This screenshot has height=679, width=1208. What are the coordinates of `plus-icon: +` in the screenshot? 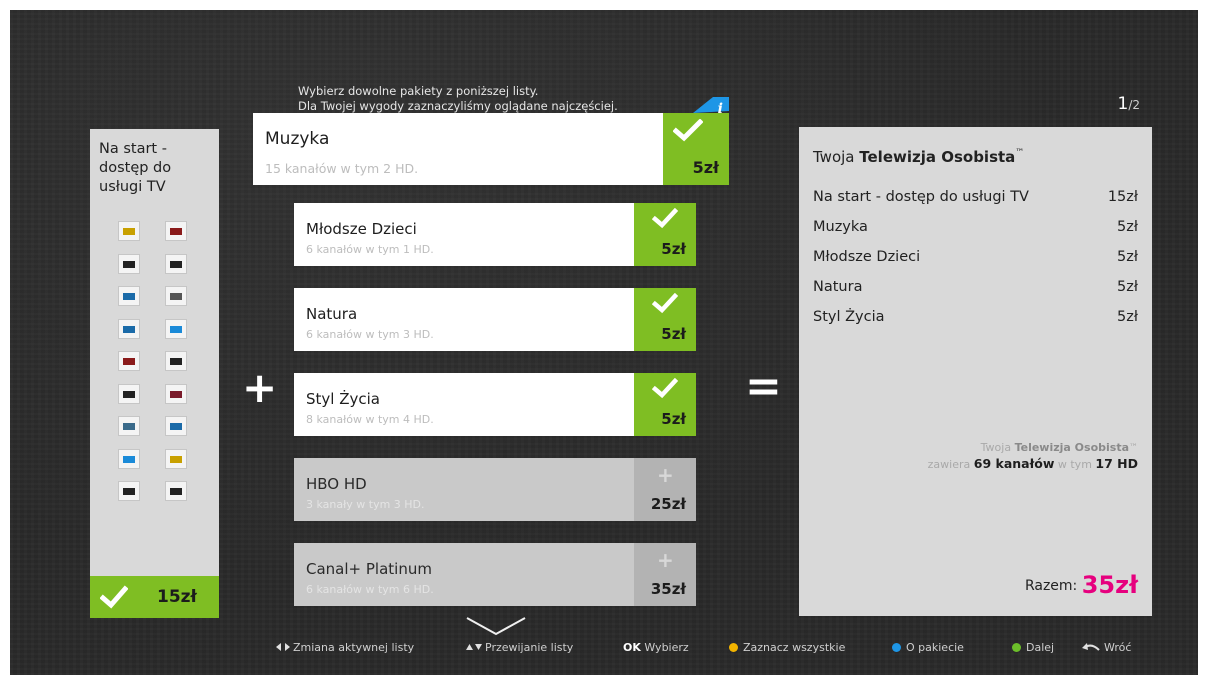 It's located at (665, 560).